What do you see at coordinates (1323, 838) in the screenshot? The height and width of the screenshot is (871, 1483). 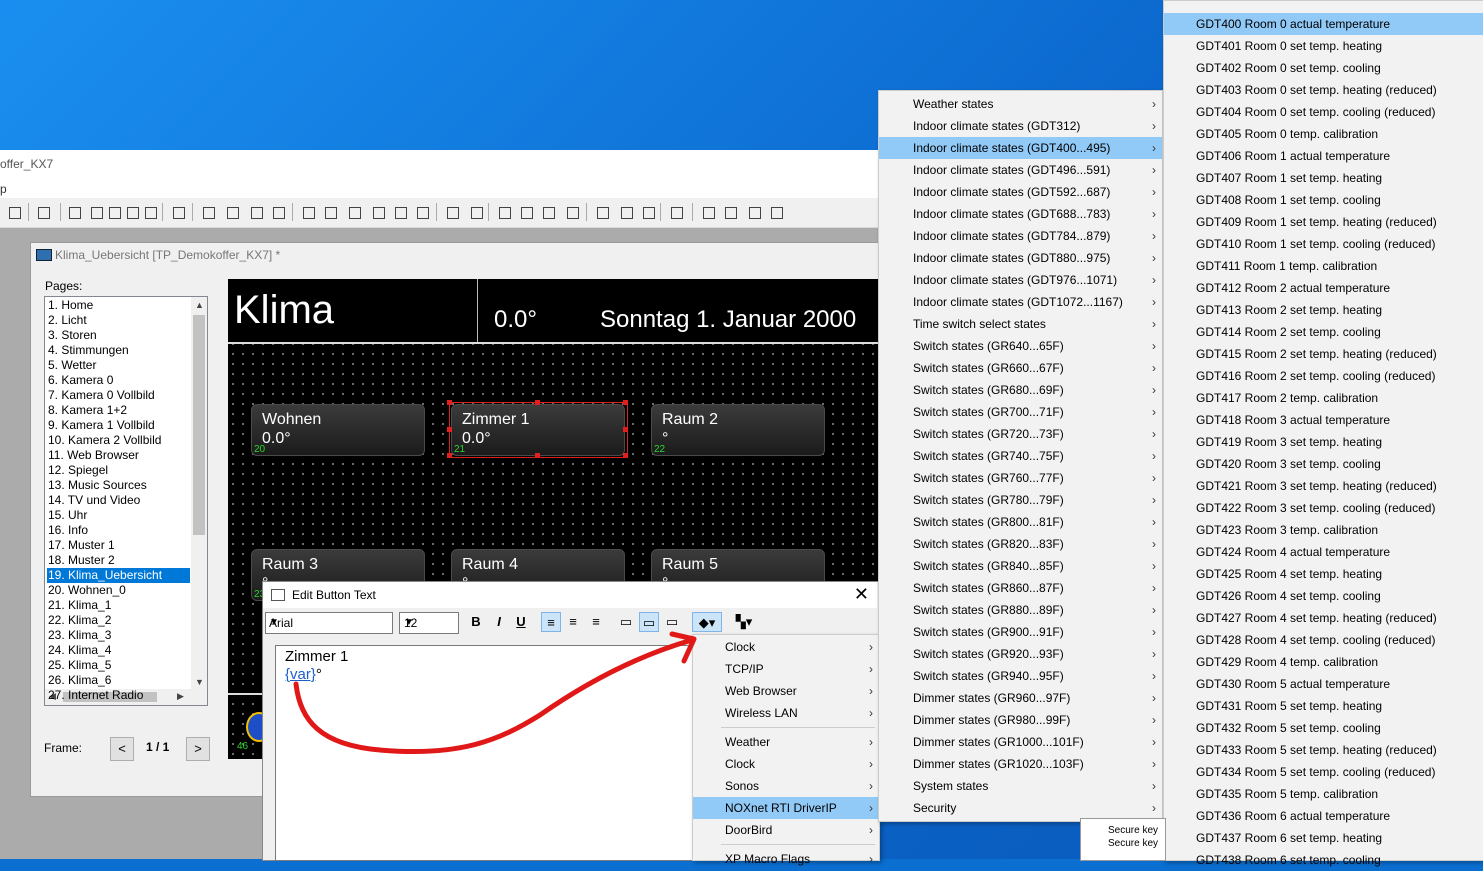 I see `menu-item: GDT437 Room 6 set temp. heating` at bounding box center [1323, 838].